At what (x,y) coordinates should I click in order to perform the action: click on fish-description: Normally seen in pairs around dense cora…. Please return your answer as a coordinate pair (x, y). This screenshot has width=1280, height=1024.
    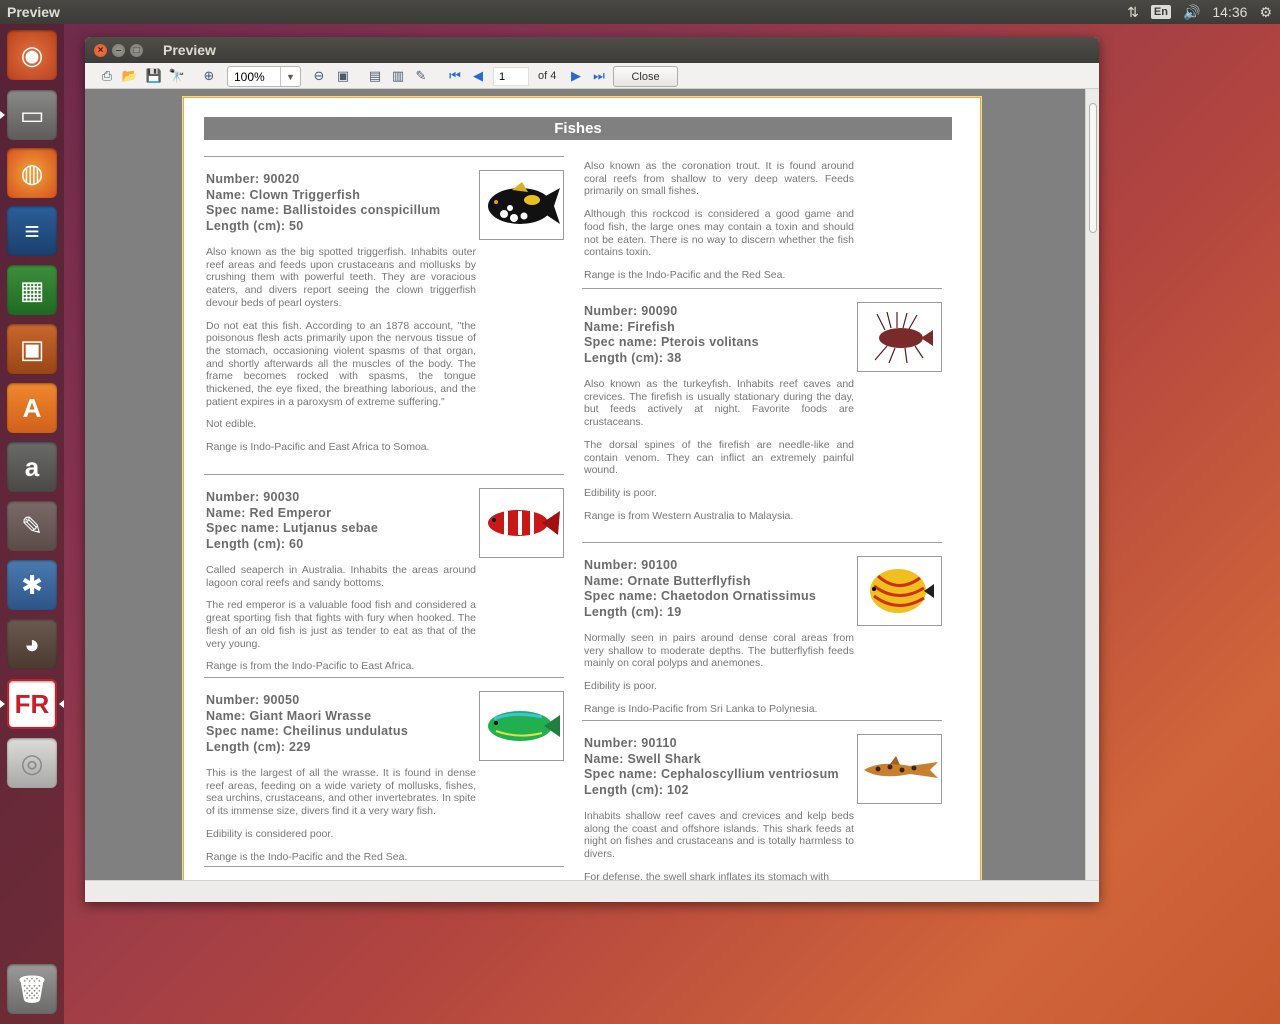
    Looking at the image, I should click on (719, 651).